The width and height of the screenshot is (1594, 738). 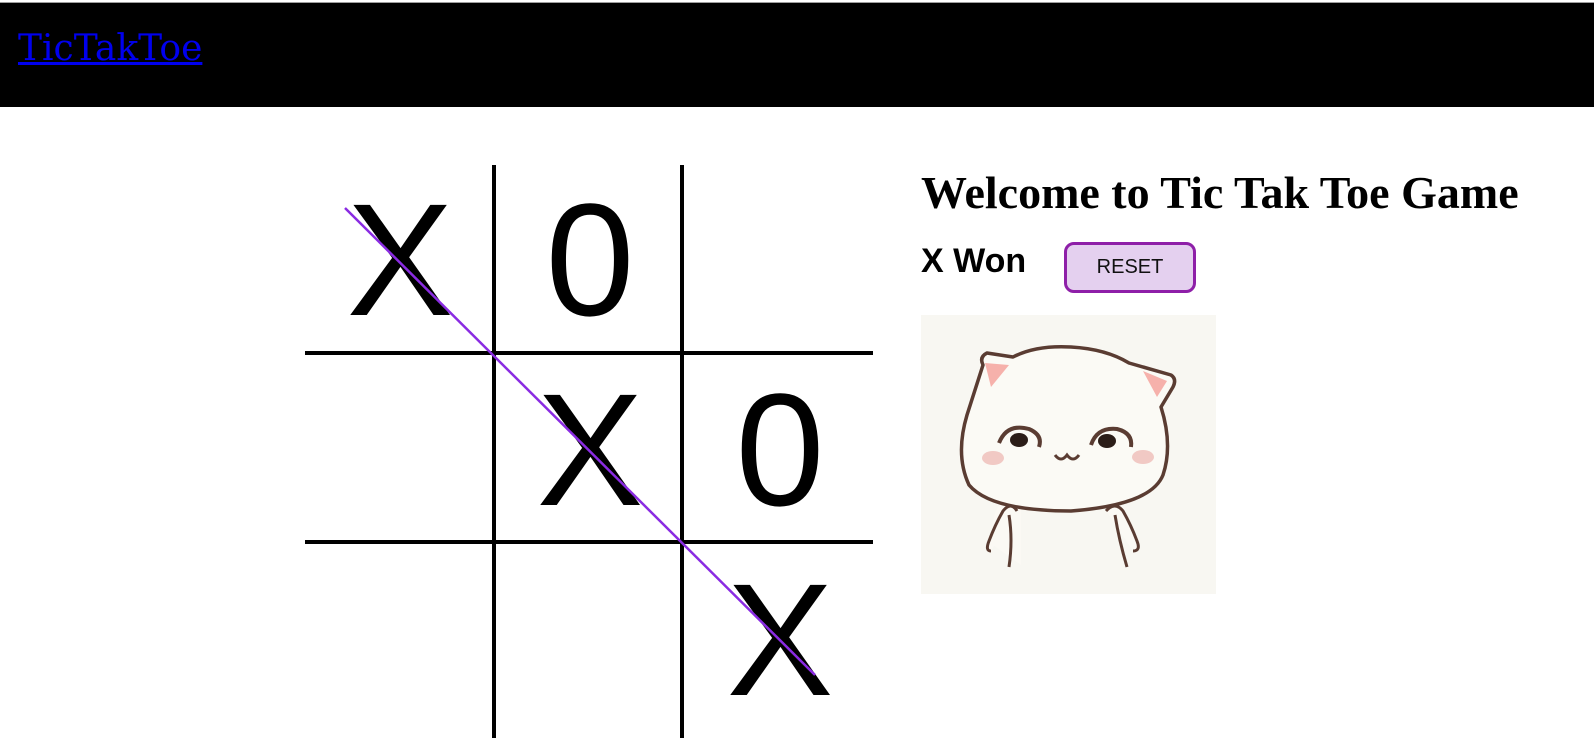 I want to click on board-cell-2: 0, so click(x=590, y=260).